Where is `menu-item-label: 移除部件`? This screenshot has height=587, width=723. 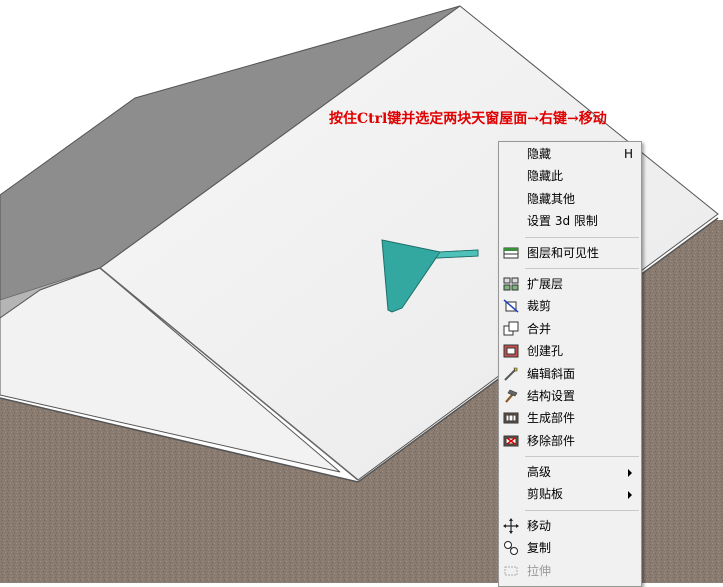
menu-item-label: 移除部件 is located at coordinates (551, 440).